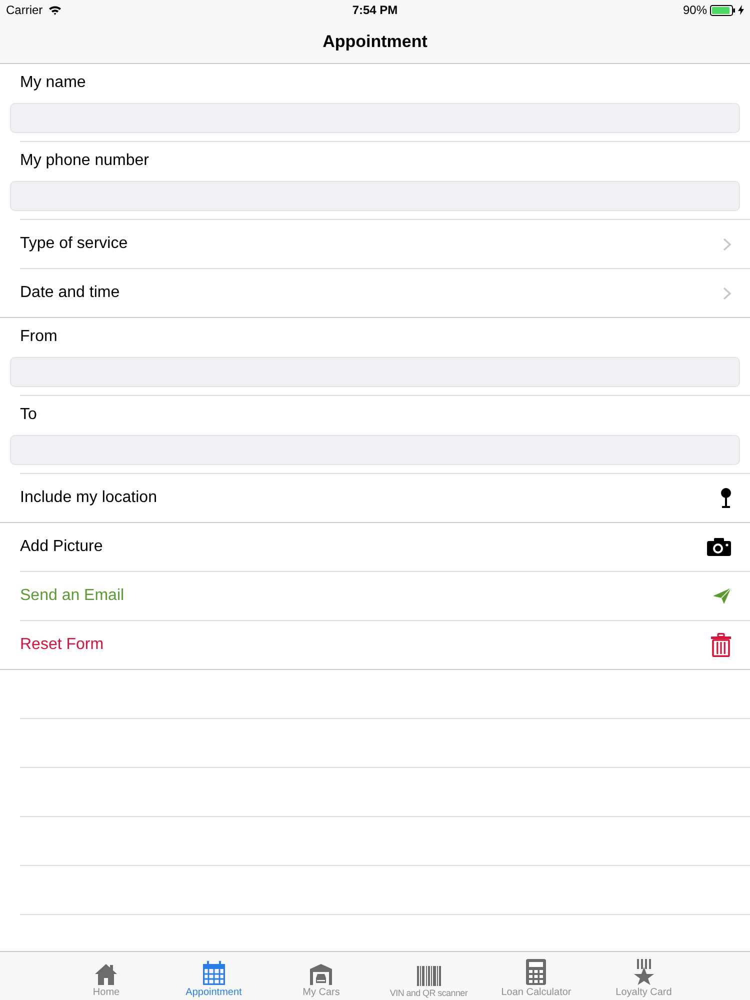  Describe the element at coordinates (375, 547) in the screenshot. I see `action-row: Add Picture` at that location.